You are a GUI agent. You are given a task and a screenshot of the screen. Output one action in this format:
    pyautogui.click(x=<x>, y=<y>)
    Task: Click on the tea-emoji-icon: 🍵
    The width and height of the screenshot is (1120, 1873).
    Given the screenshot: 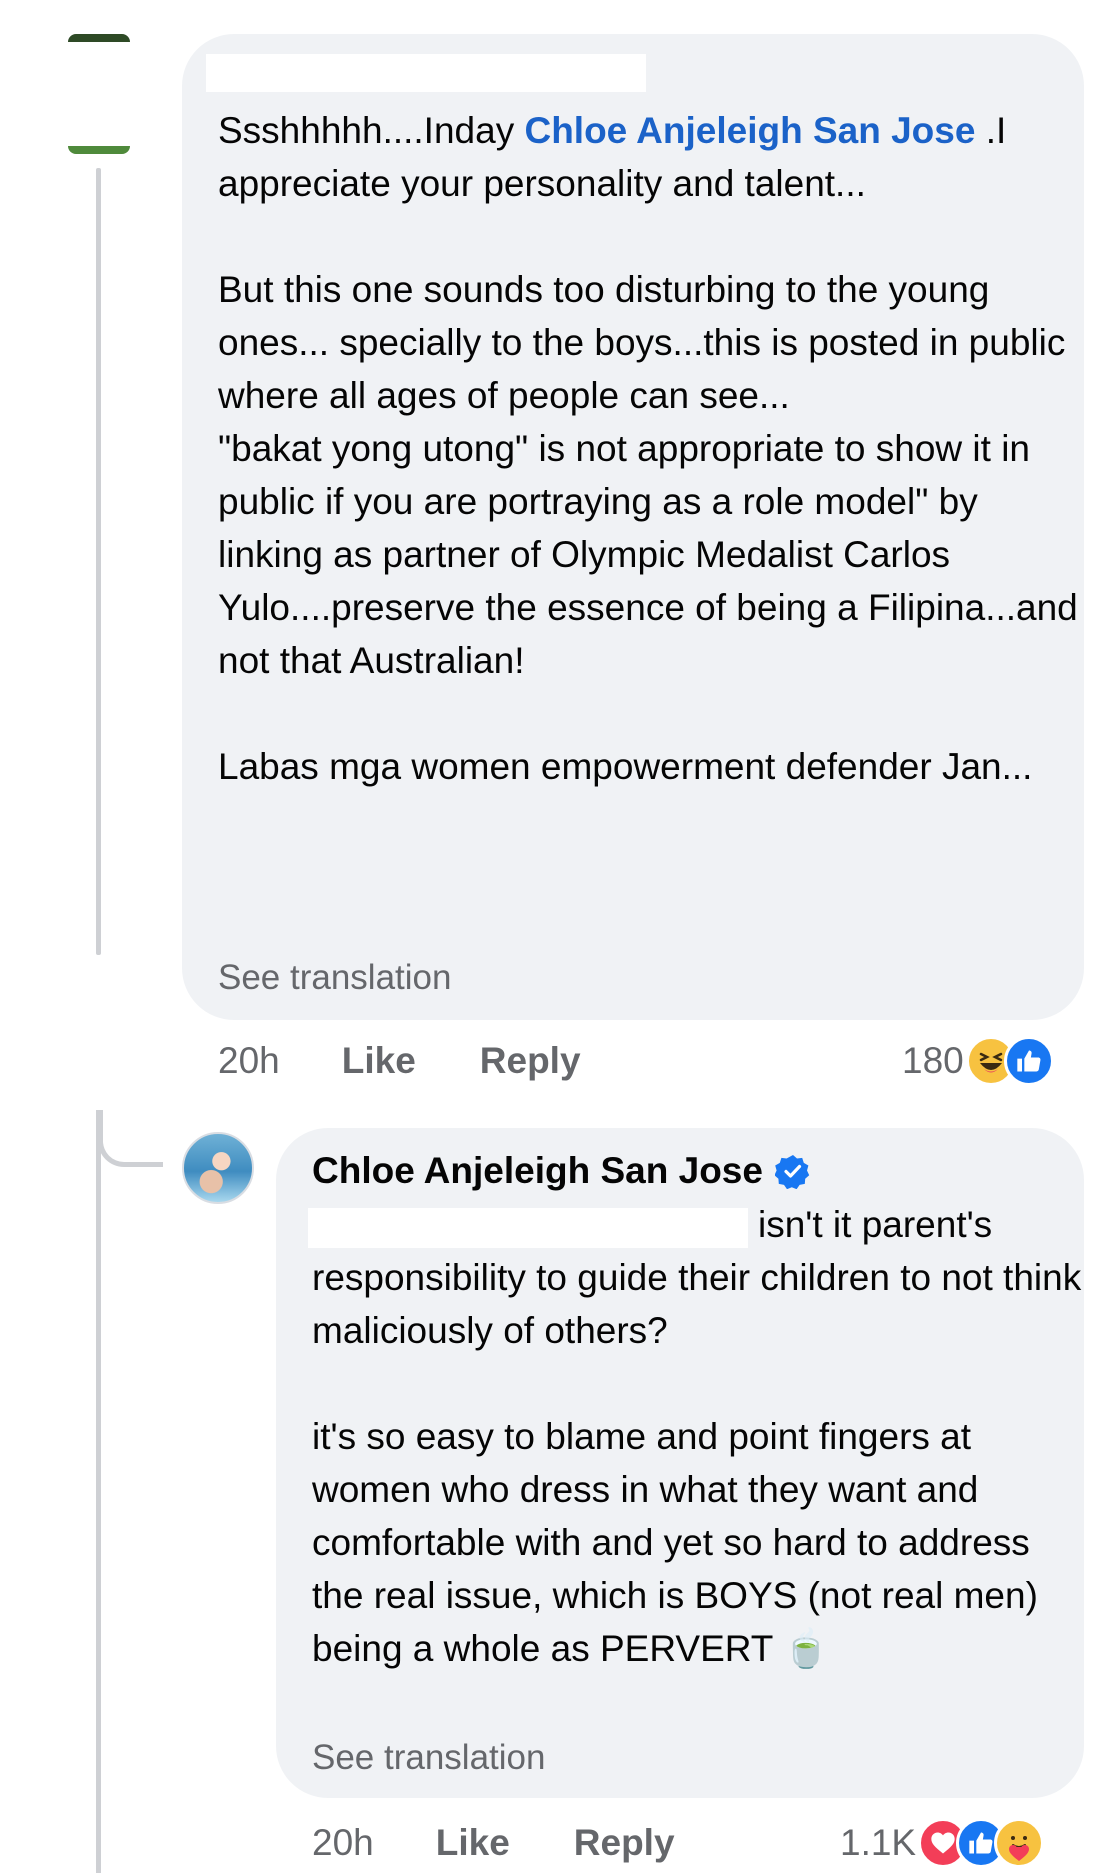 What is the action you would take?
    pyautogui.click(x=806, y=1648)
    